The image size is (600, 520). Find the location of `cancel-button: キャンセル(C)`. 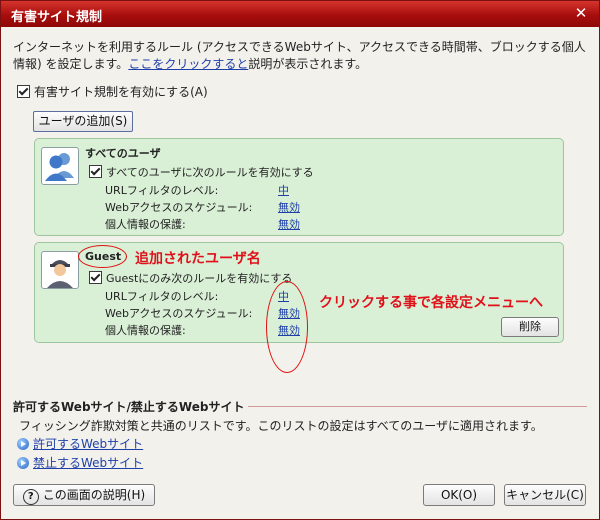

cancel-button: キャンセル(C) is located at coordinates (545, 495).